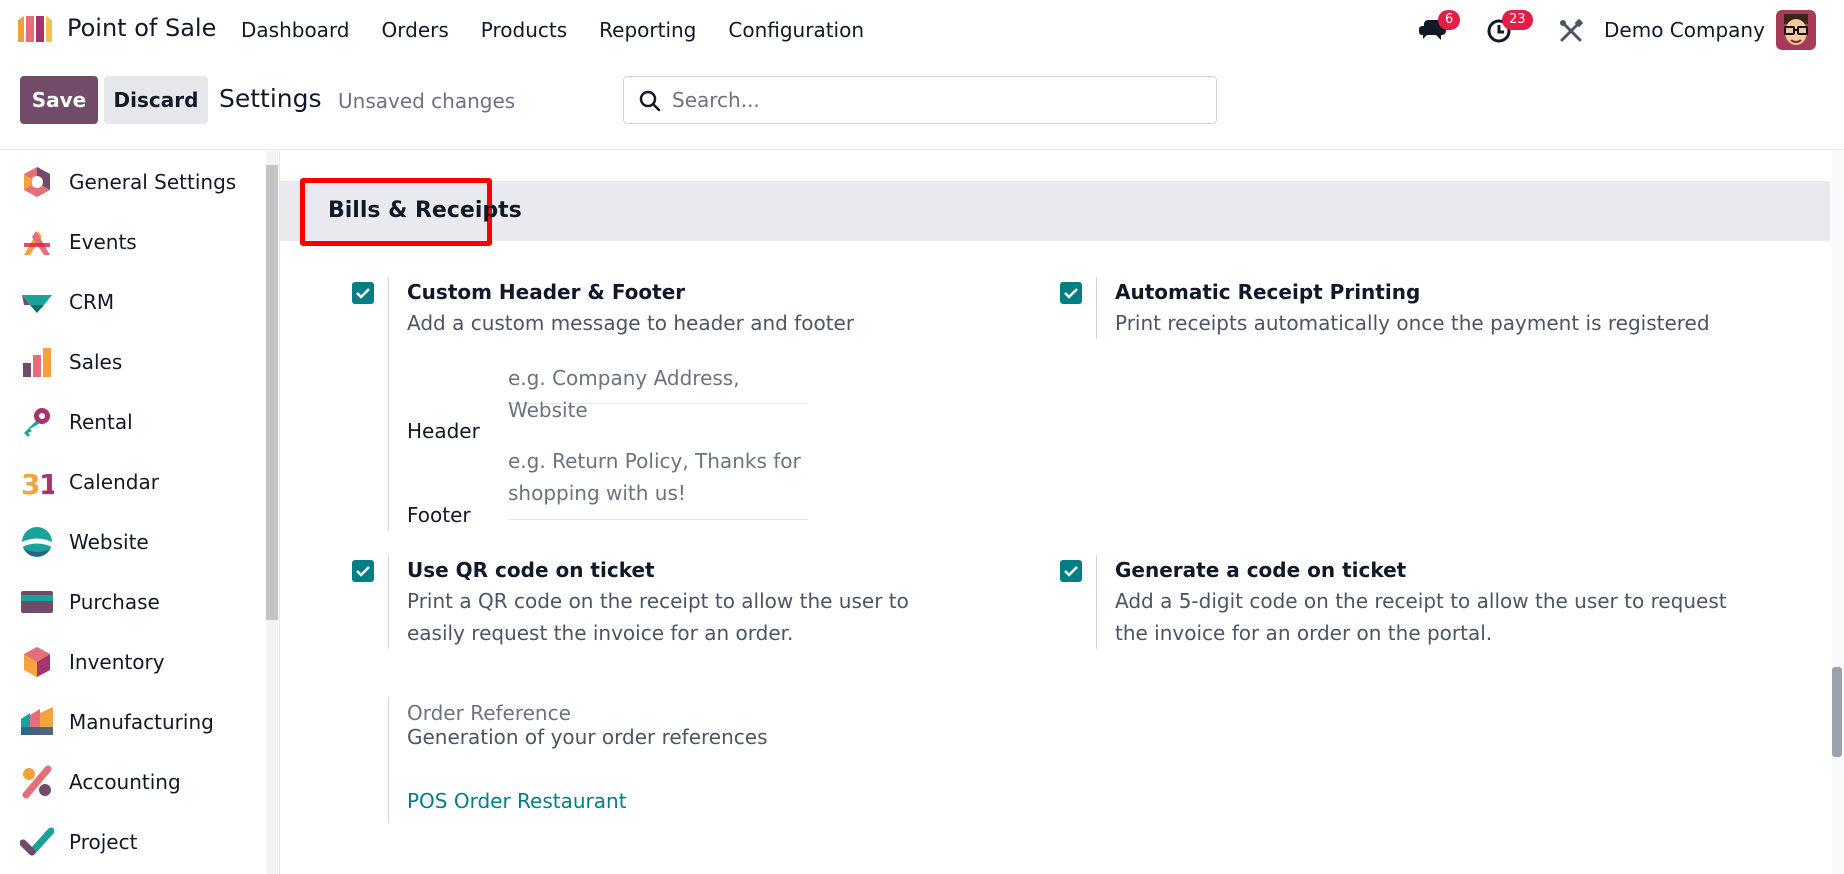 The image size is (1844, 874). What do you see at coordinates (1684, 30) in the screenshot?
I see `company-switcher: Demo Company` at bounding box center [1684, 30].